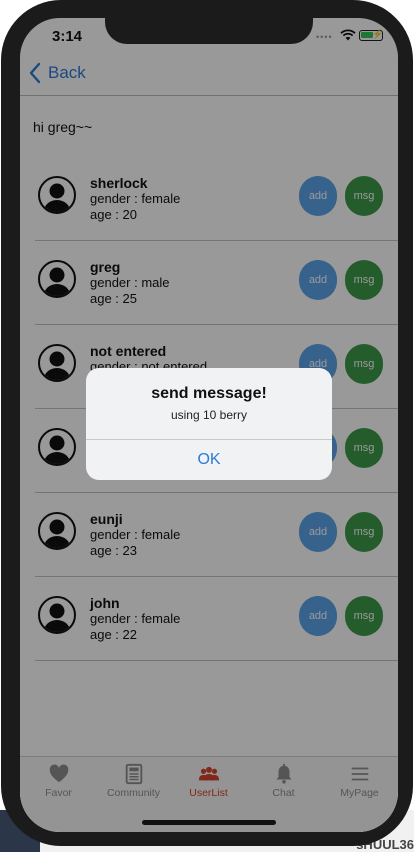 This screenshot has width=414, height=852. What do you see at coordinates (209, 31) in the screenshot?
I see `notch` at bounding box center [209, 31].